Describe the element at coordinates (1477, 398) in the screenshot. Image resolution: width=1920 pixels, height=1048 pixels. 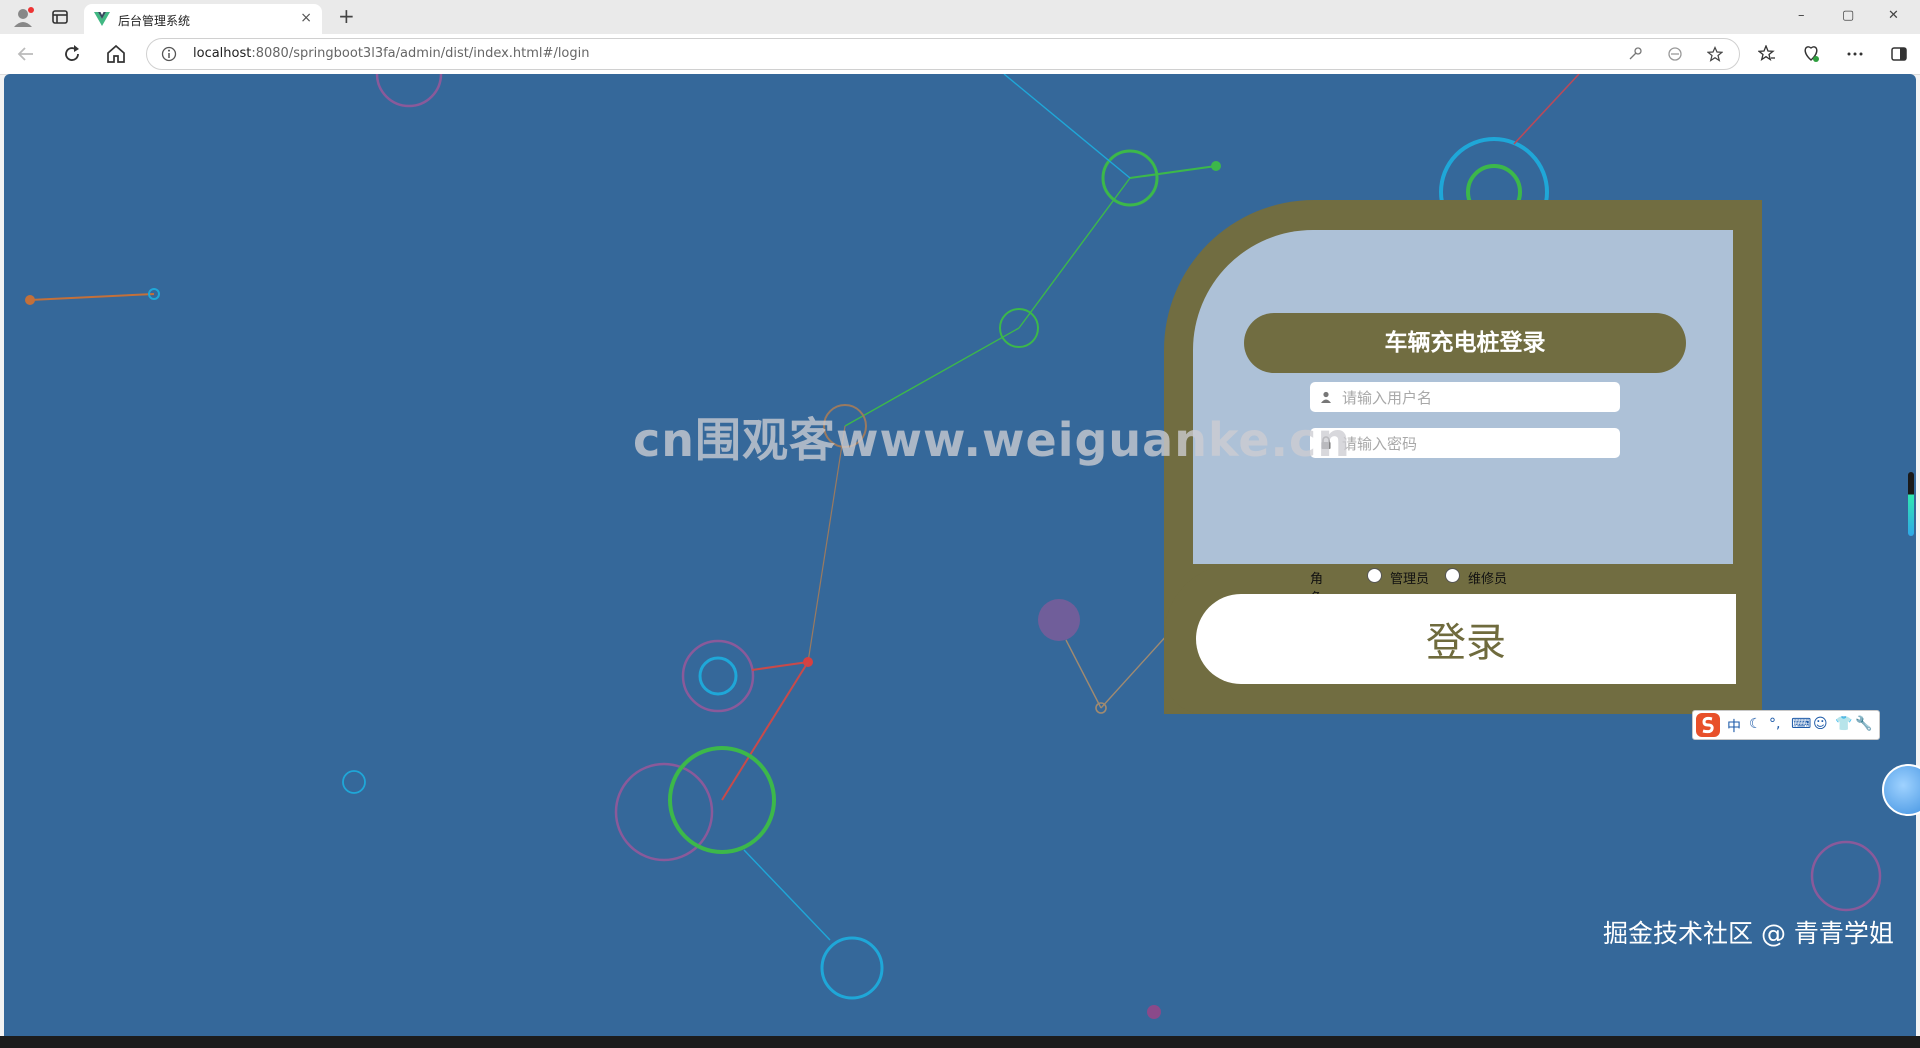
I see `username-input` at that location.